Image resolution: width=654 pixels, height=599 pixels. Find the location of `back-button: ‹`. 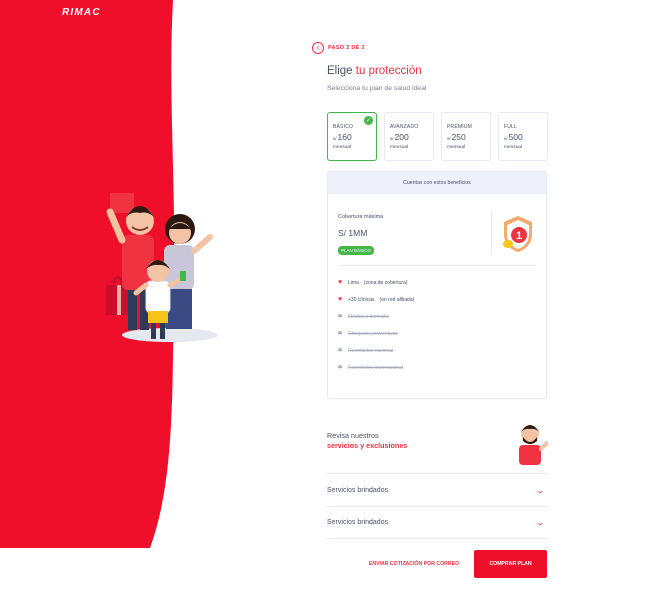

back-button: ‹ is located at coordinates (318, 48).